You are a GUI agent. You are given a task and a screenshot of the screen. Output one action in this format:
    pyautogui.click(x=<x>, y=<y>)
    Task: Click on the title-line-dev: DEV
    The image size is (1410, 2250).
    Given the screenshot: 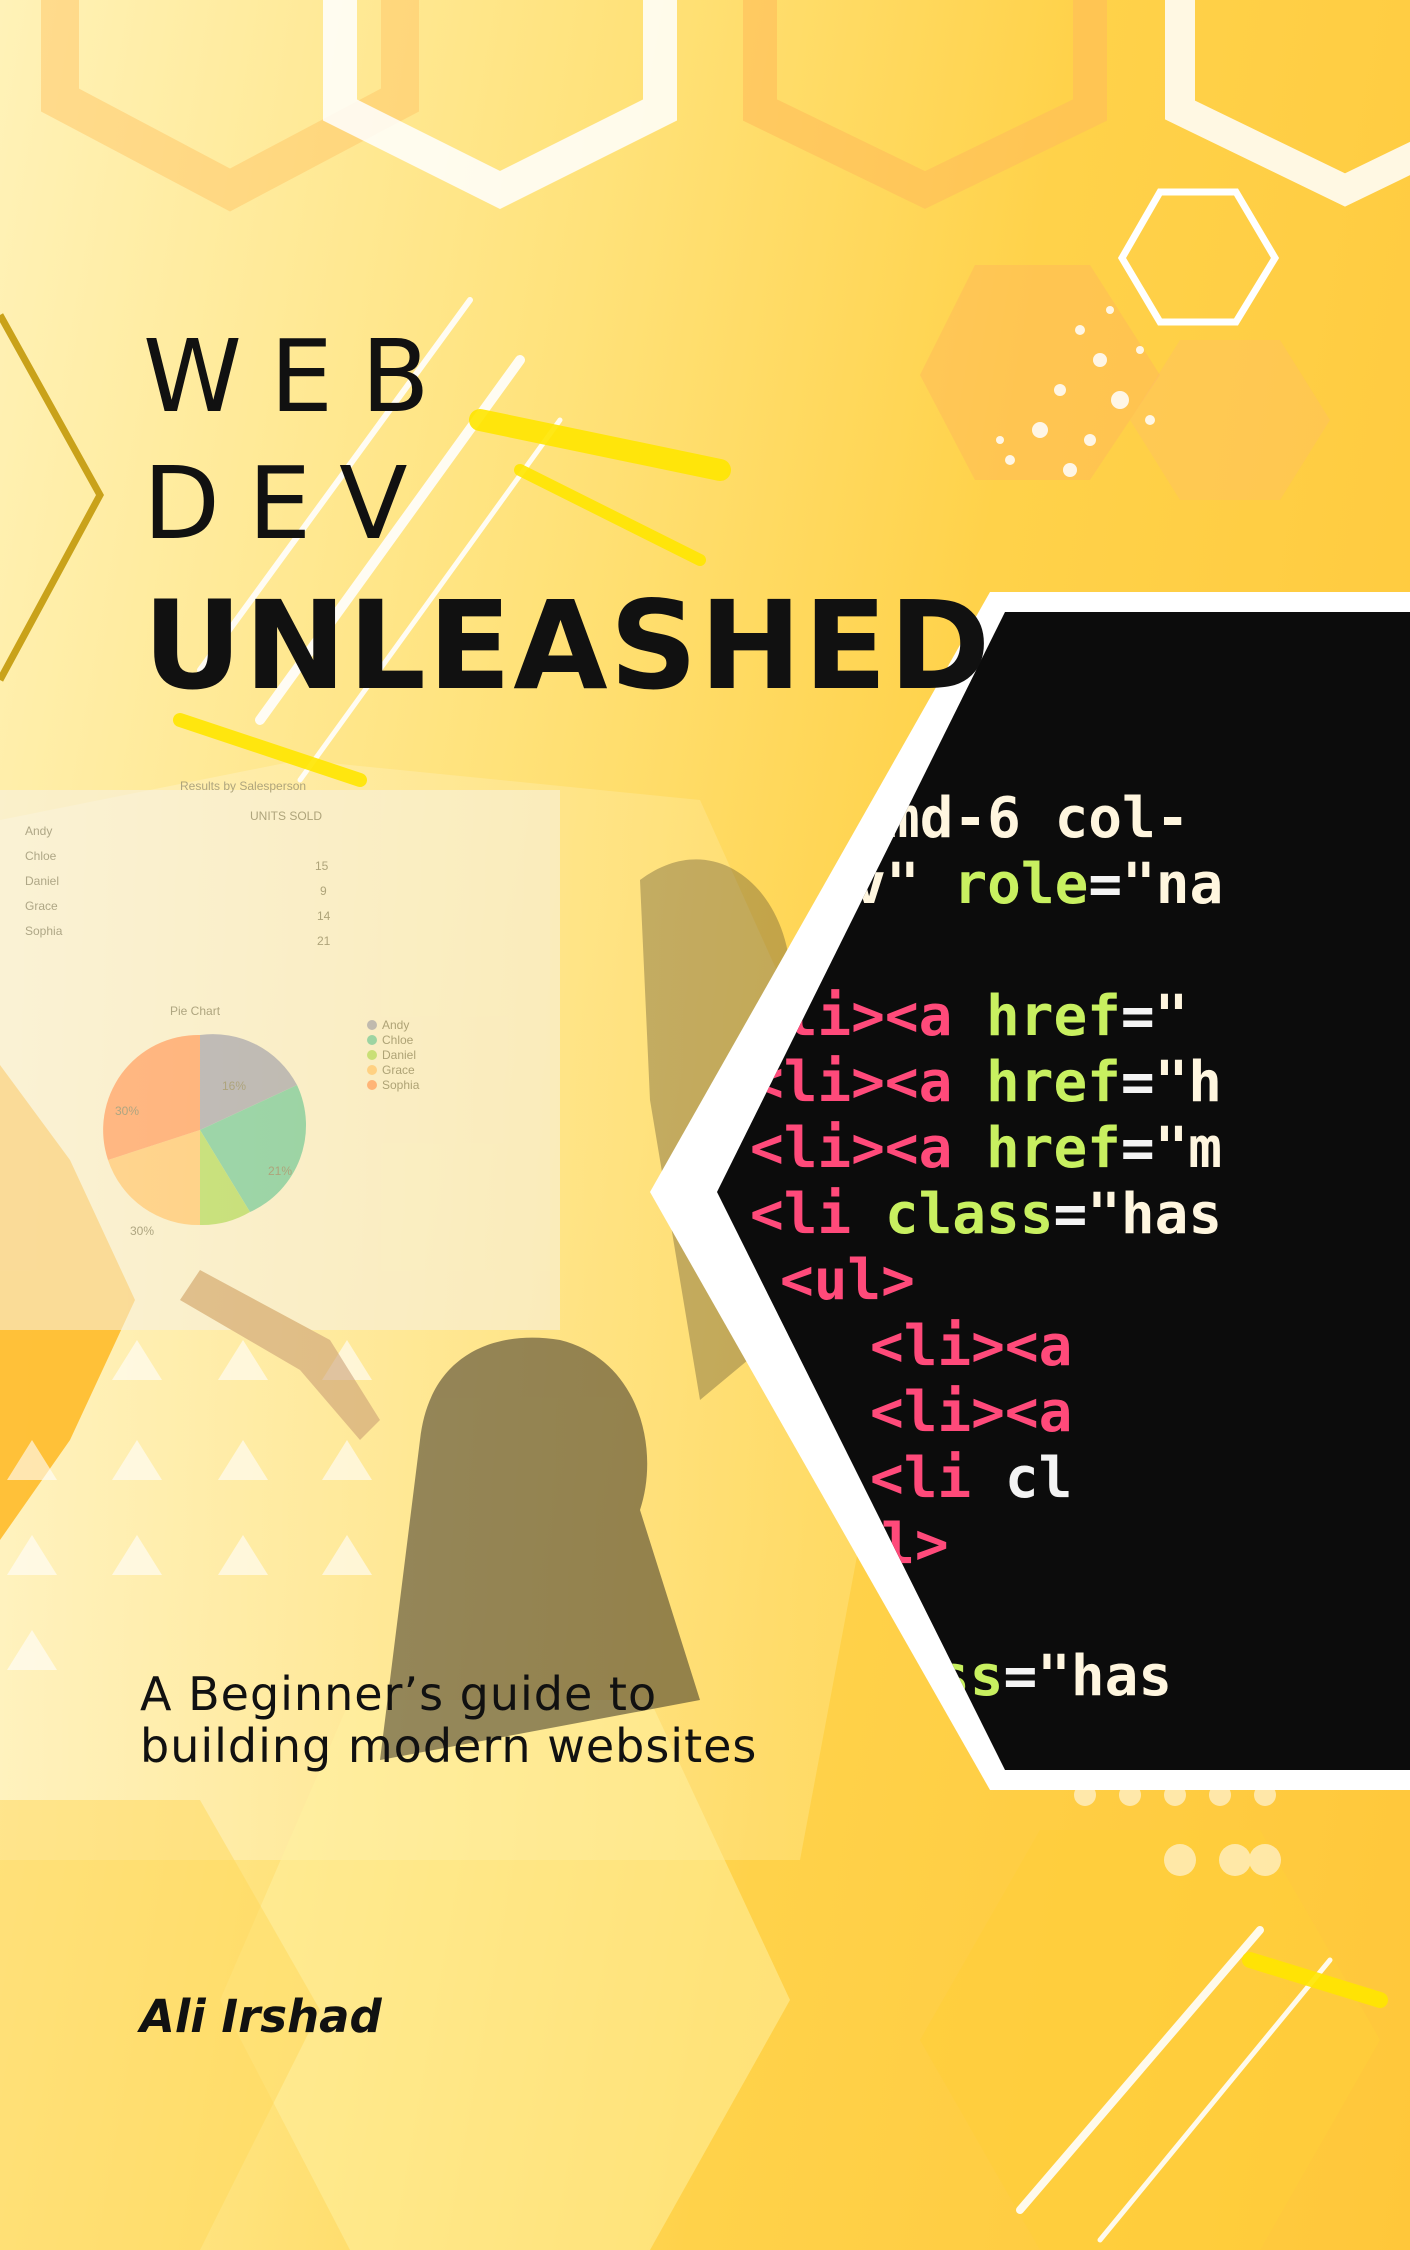 What is the action you would take?
    pyautogui.click(x=289, y=503)
    